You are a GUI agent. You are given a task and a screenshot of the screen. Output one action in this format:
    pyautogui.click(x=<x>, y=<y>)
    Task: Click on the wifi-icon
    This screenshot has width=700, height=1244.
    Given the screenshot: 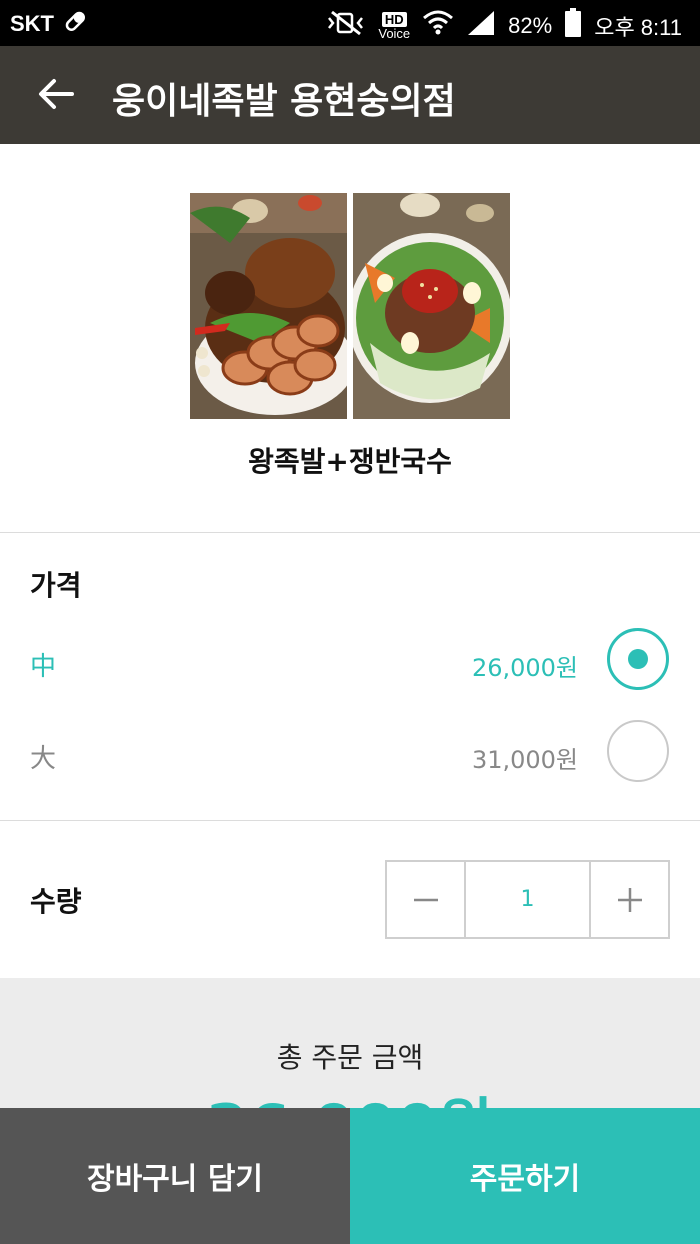 What is the action you would take?
    pyautogui.click(x=438, y=26)
    